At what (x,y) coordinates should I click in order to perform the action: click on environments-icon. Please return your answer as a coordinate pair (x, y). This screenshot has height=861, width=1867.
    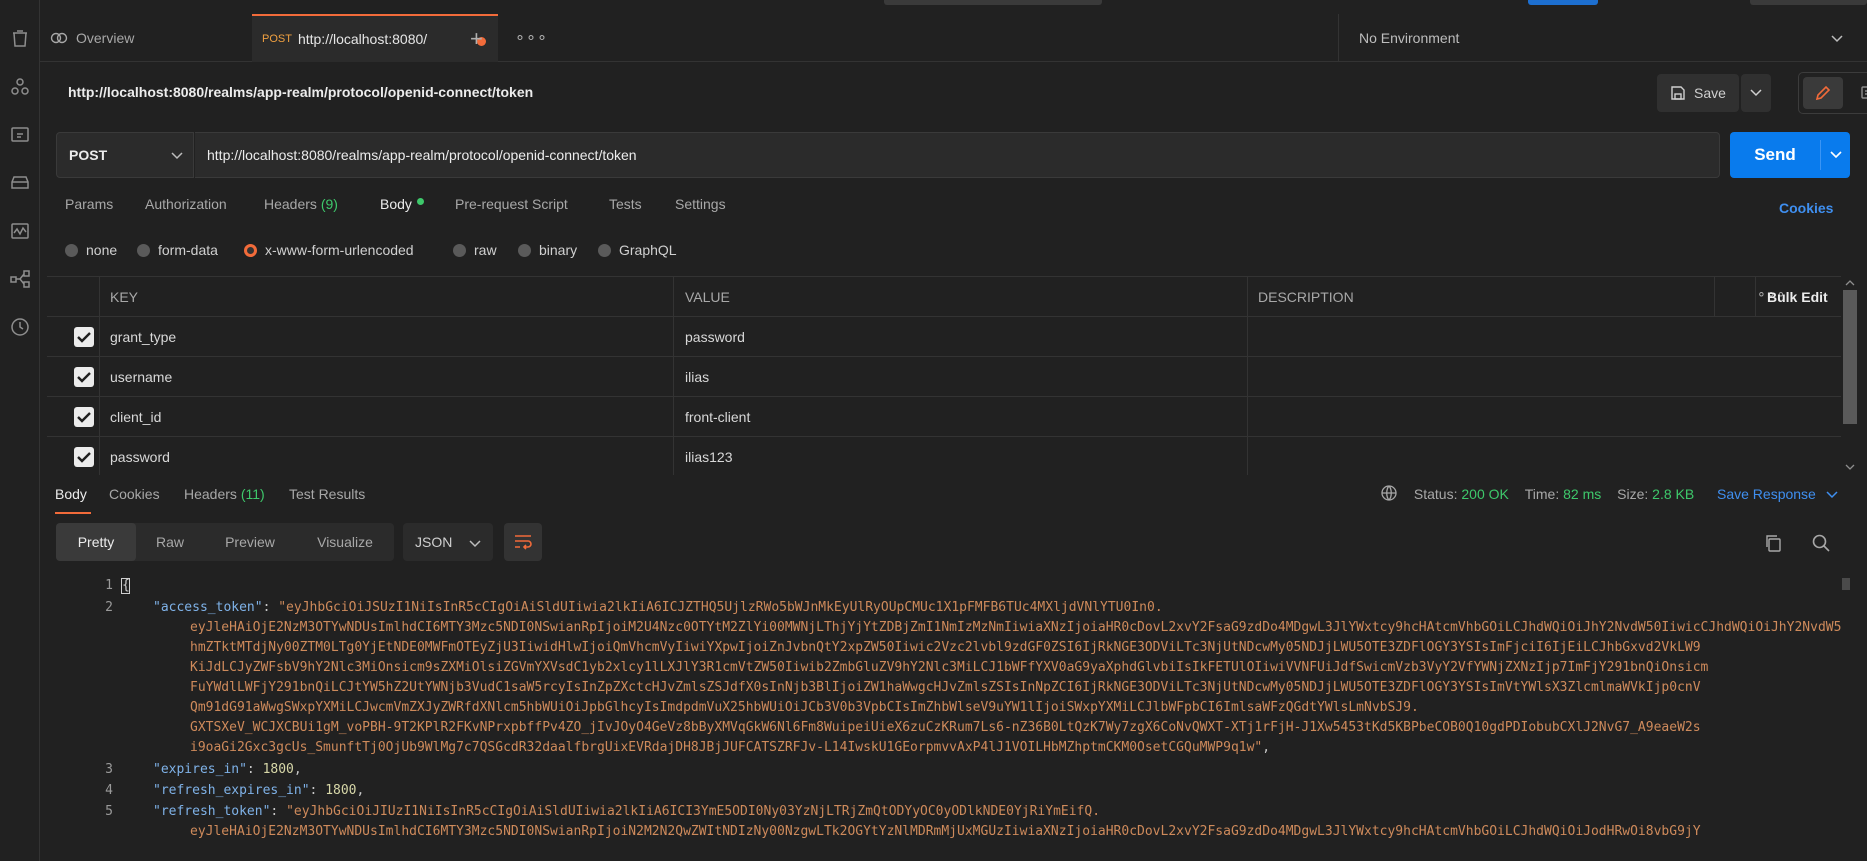
    Looking at the image, I should click on (20, 135).